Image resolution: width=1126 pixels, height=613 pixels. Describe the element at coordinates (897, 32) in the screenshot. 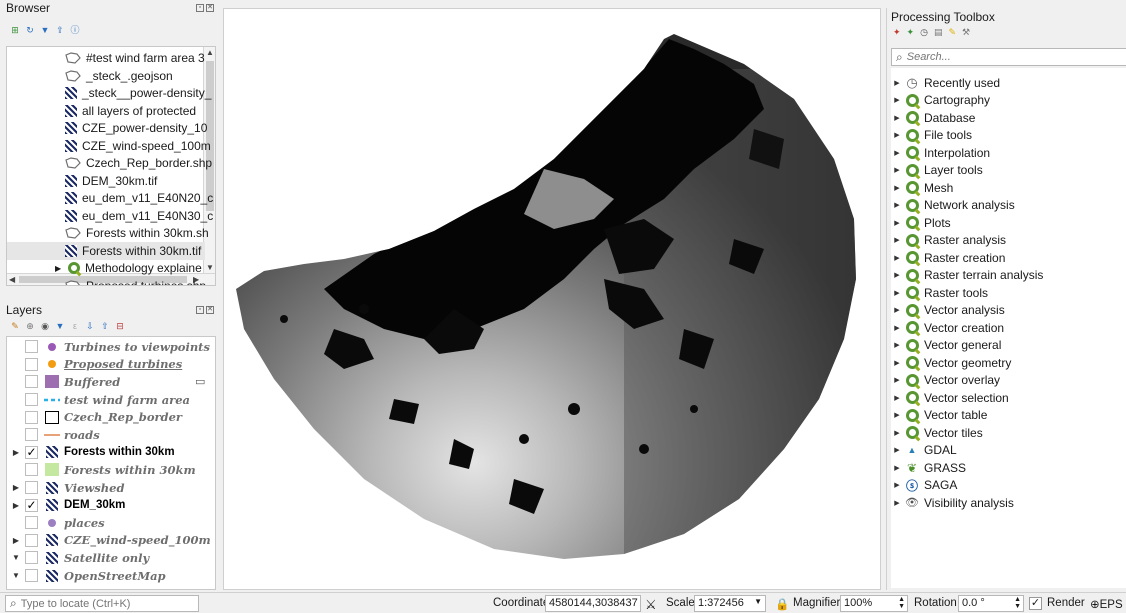

I see `models-icon: ✦` at that location.